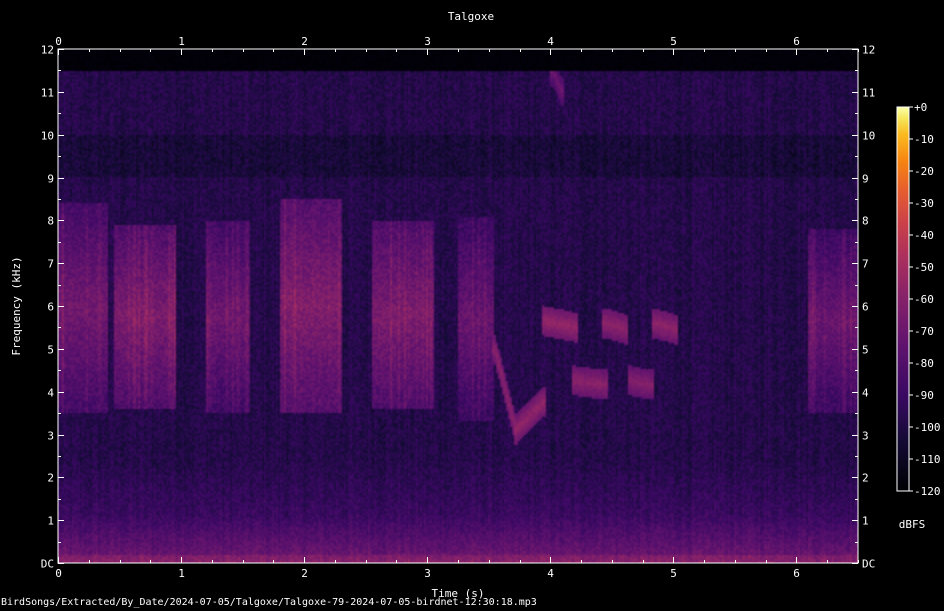  What do you see at coordinates (865, 521) in the screenshot?
I see `y-tick-label-right: 1` at bounding box center [865, 521].